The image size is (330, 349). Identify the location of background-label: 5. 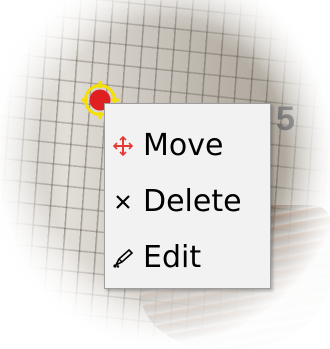
(285, 119).